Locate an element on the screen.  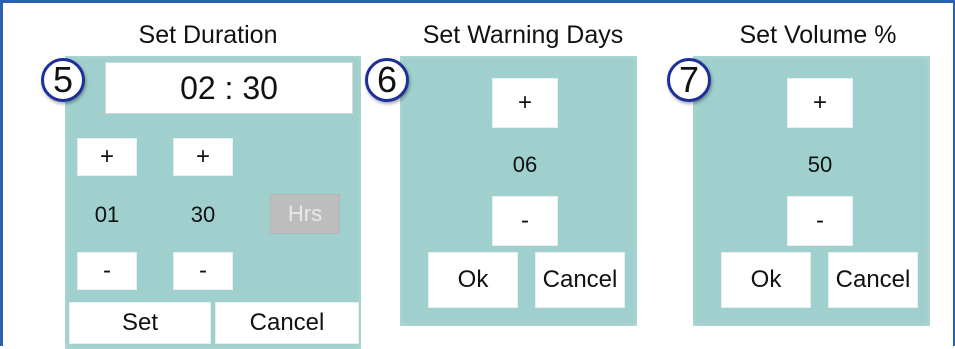
callout-marker-6: 6 is located at coordinates (387, 80).